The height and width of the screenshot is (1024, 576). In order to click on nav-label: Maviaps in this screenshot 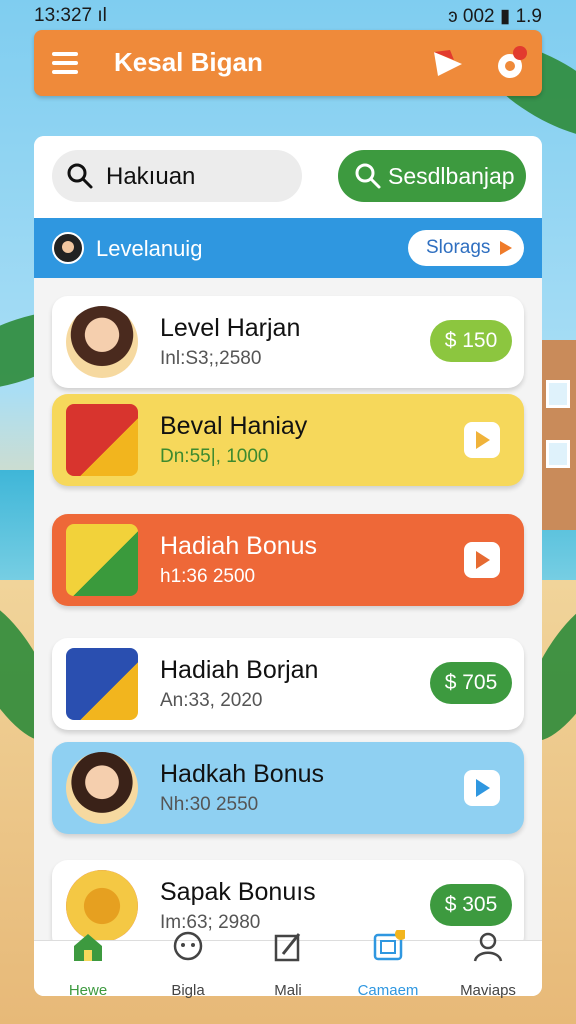, I will do `click(488, 990)`.